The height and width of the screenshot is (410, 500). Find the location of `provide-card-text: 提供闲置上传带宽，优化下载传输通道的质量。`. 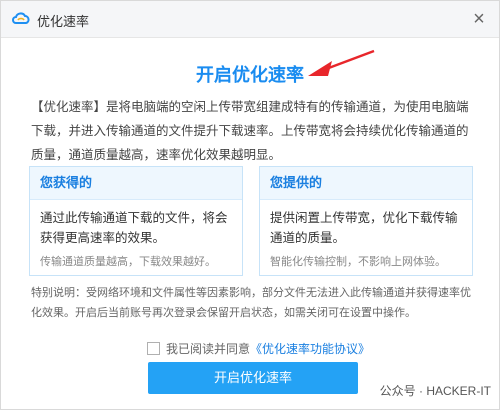

provide-card-text: 提供闲置上传带宽，优化下载传输通道的质量。 is located at coordinates (364, 228).